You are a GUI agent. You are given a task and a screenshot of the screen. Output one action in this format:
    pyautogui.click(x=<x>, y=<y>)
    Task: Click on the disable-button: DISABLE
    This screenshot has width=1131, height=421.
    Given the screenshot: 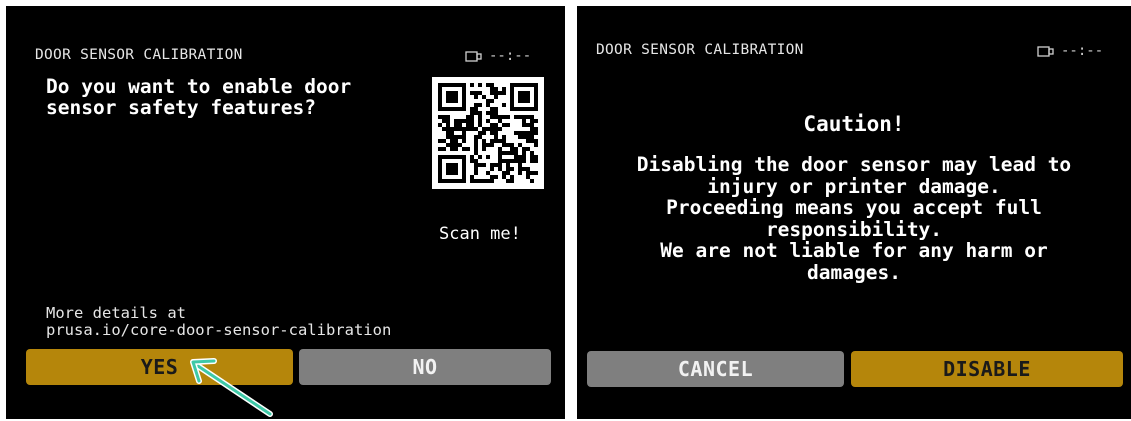 What is the action you would take?
    pyautogui.click(x=987, y=369)
    